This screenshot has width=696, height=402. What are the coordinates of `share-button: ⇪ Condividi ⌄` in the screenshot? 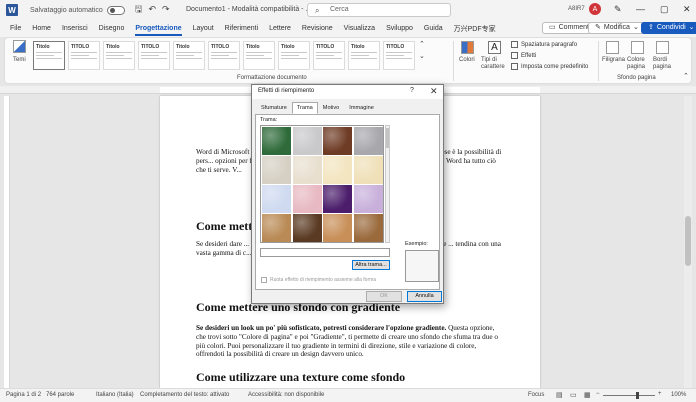 It's located at (668, 28).